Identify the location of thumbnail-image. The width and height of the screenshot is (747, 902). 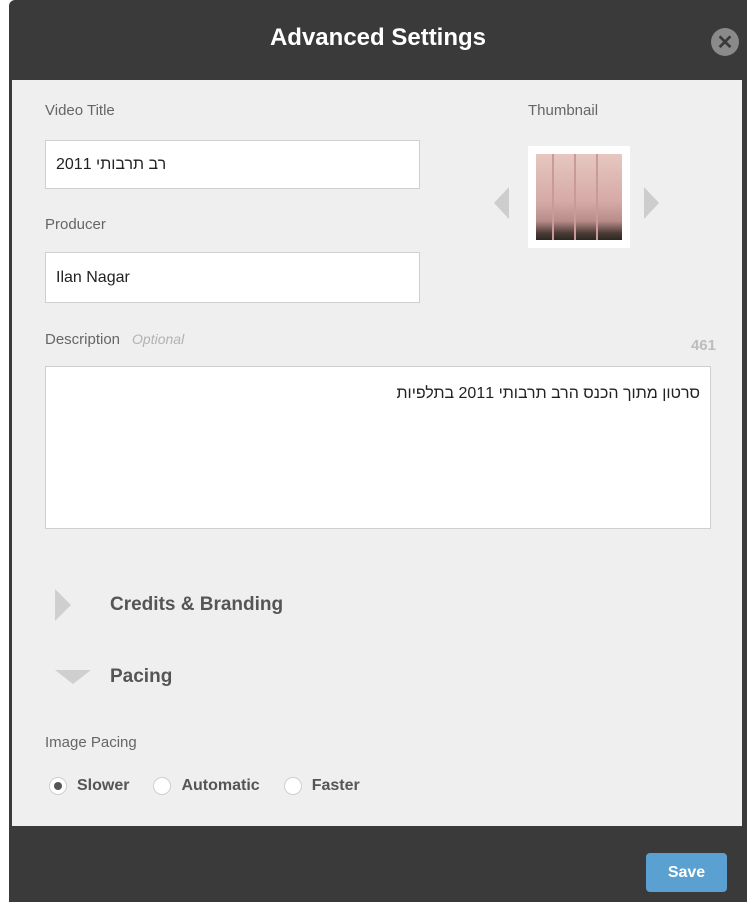
(579, 197).